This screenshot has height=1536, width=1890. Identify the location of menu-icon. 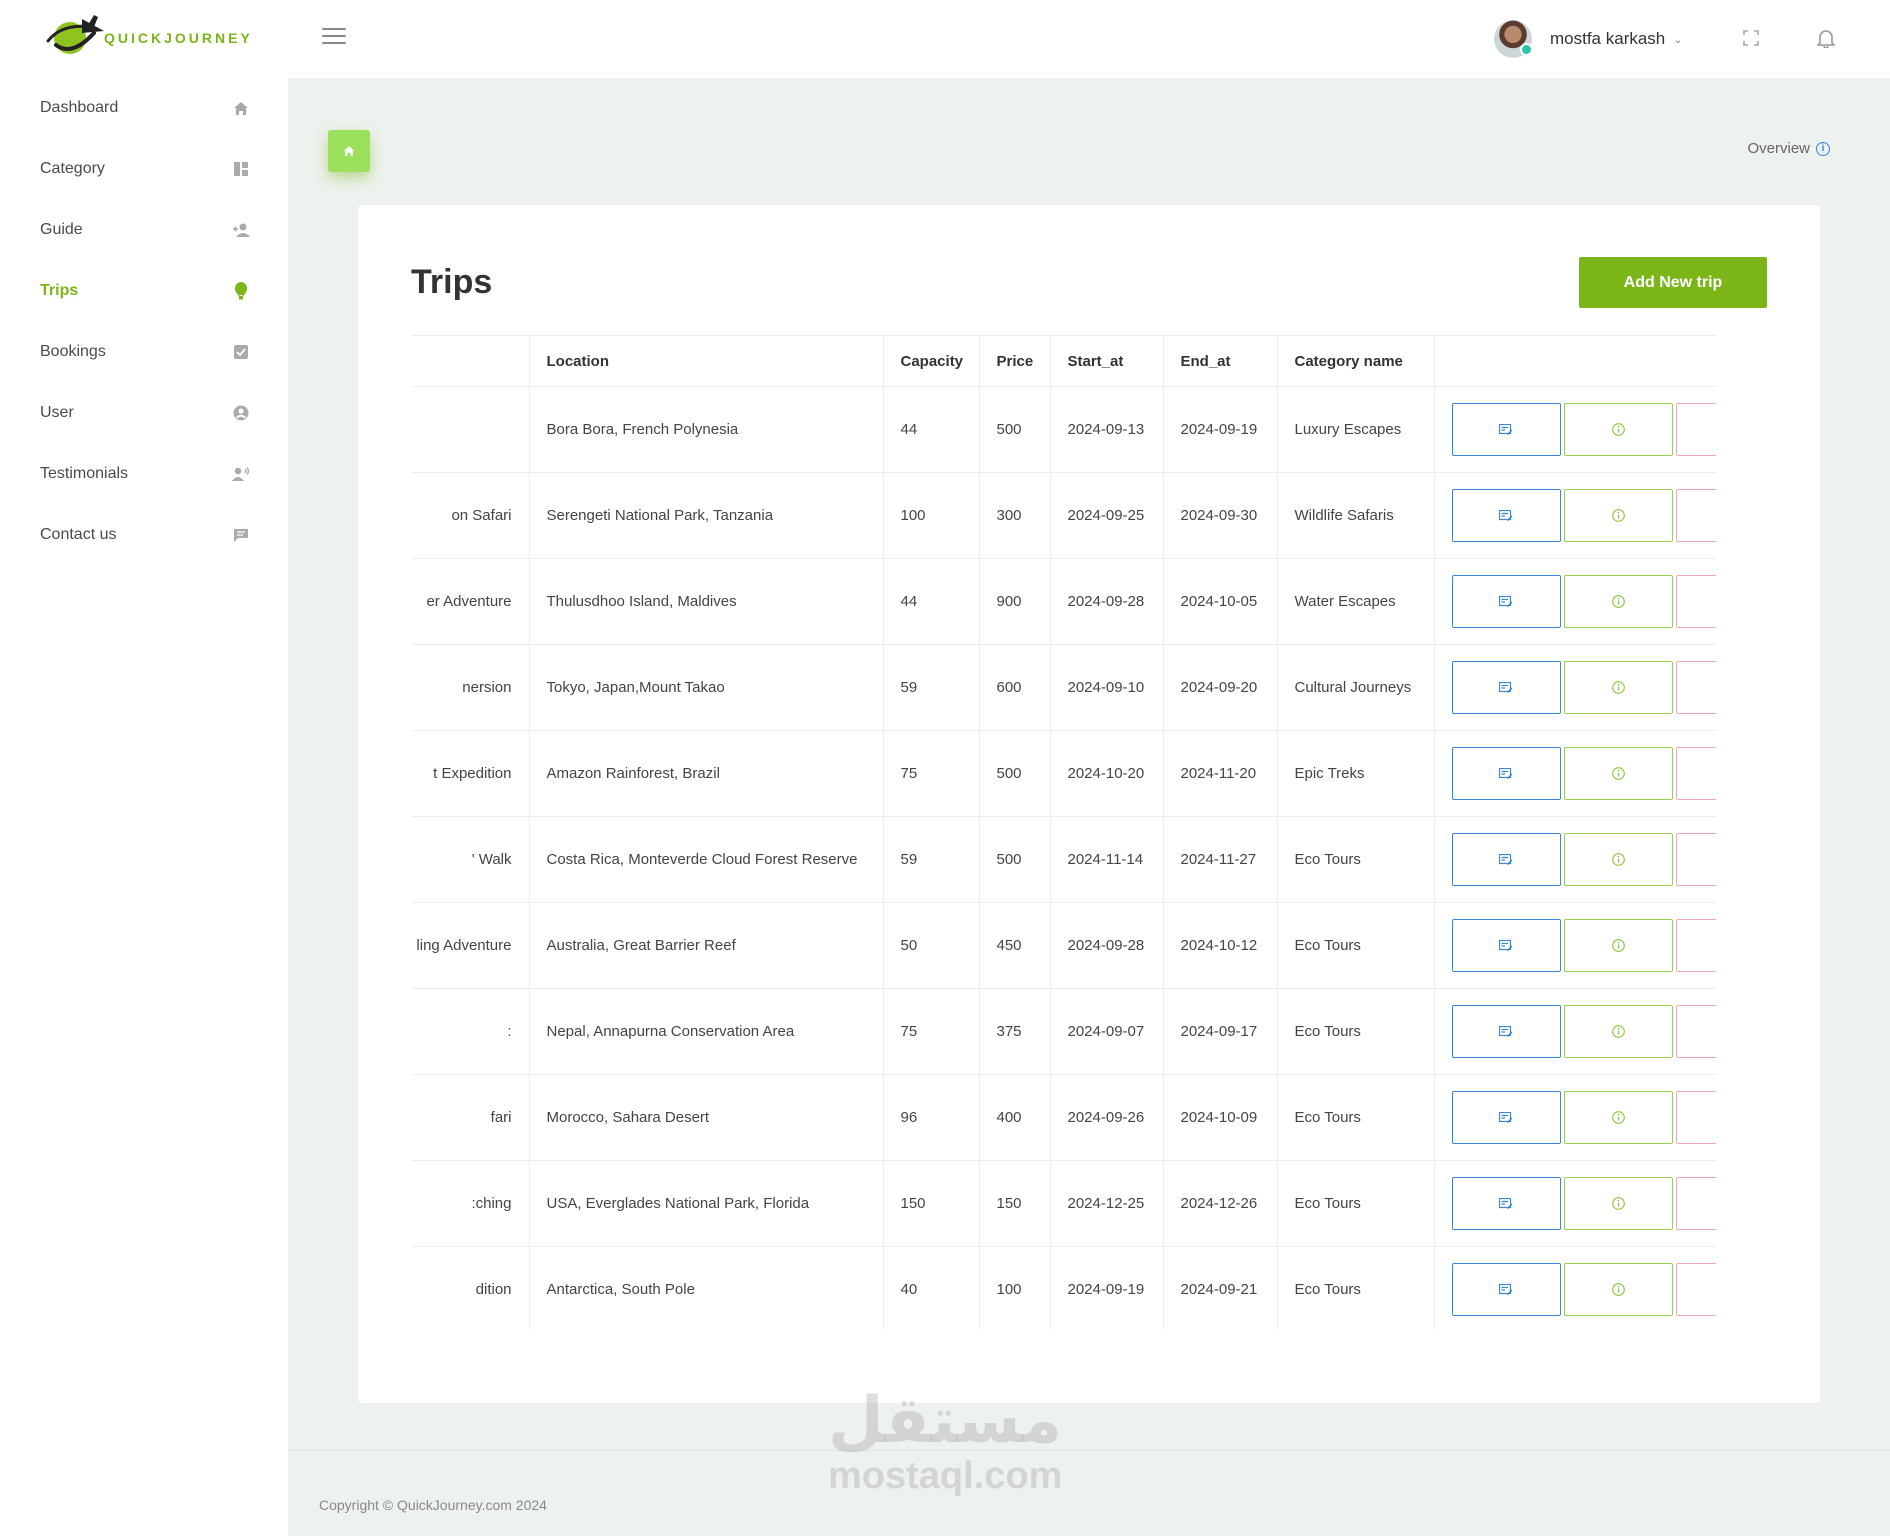
(334, 38).